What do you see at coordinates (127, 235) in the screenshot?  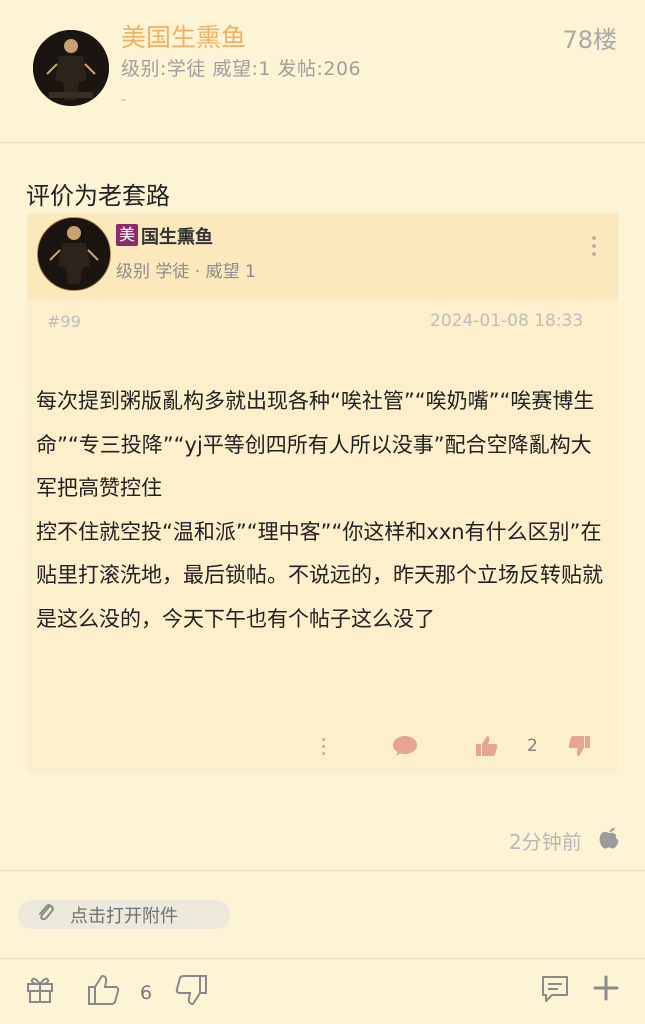 I see `quote-name-badge: 美` at bounding box center [127, 235].